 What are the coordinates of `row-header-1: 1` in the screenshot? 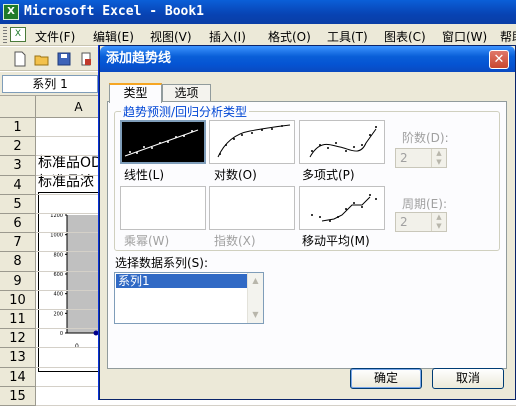 It's located at (18, 128).